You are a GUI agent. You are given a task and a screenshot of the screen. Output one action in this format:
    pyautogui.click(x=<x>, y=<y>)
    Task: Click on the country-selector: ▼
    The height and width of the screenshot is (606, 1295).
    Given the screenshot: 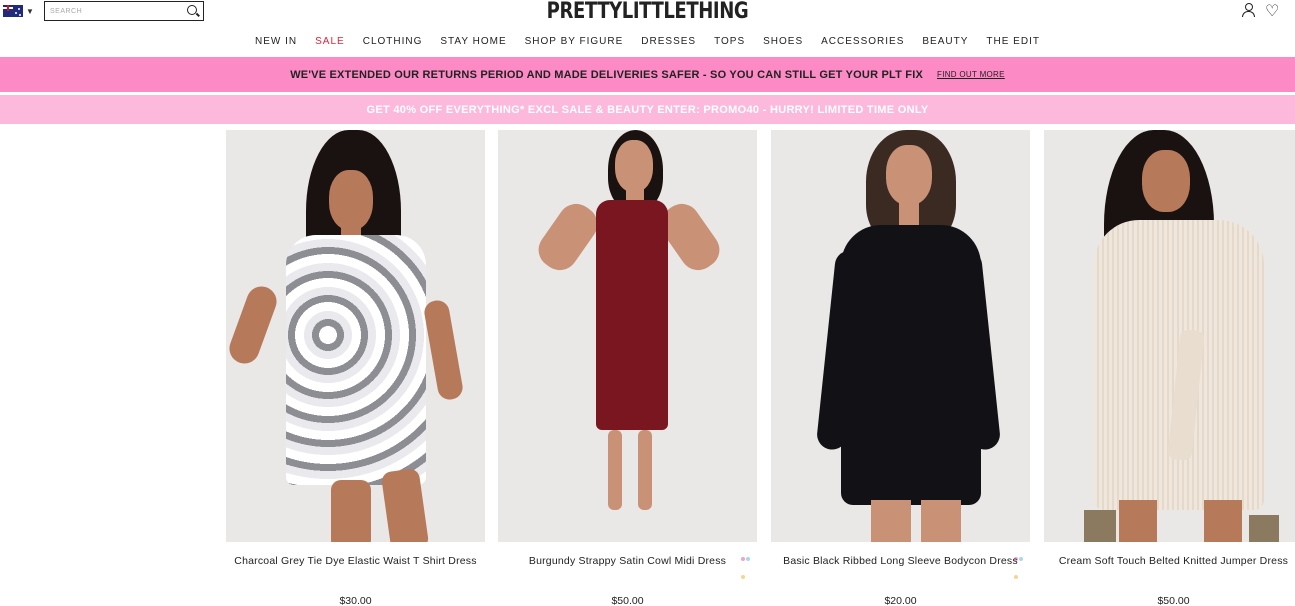 What is the action you would take?
    pyautogui.click(x=18, y=11)
    